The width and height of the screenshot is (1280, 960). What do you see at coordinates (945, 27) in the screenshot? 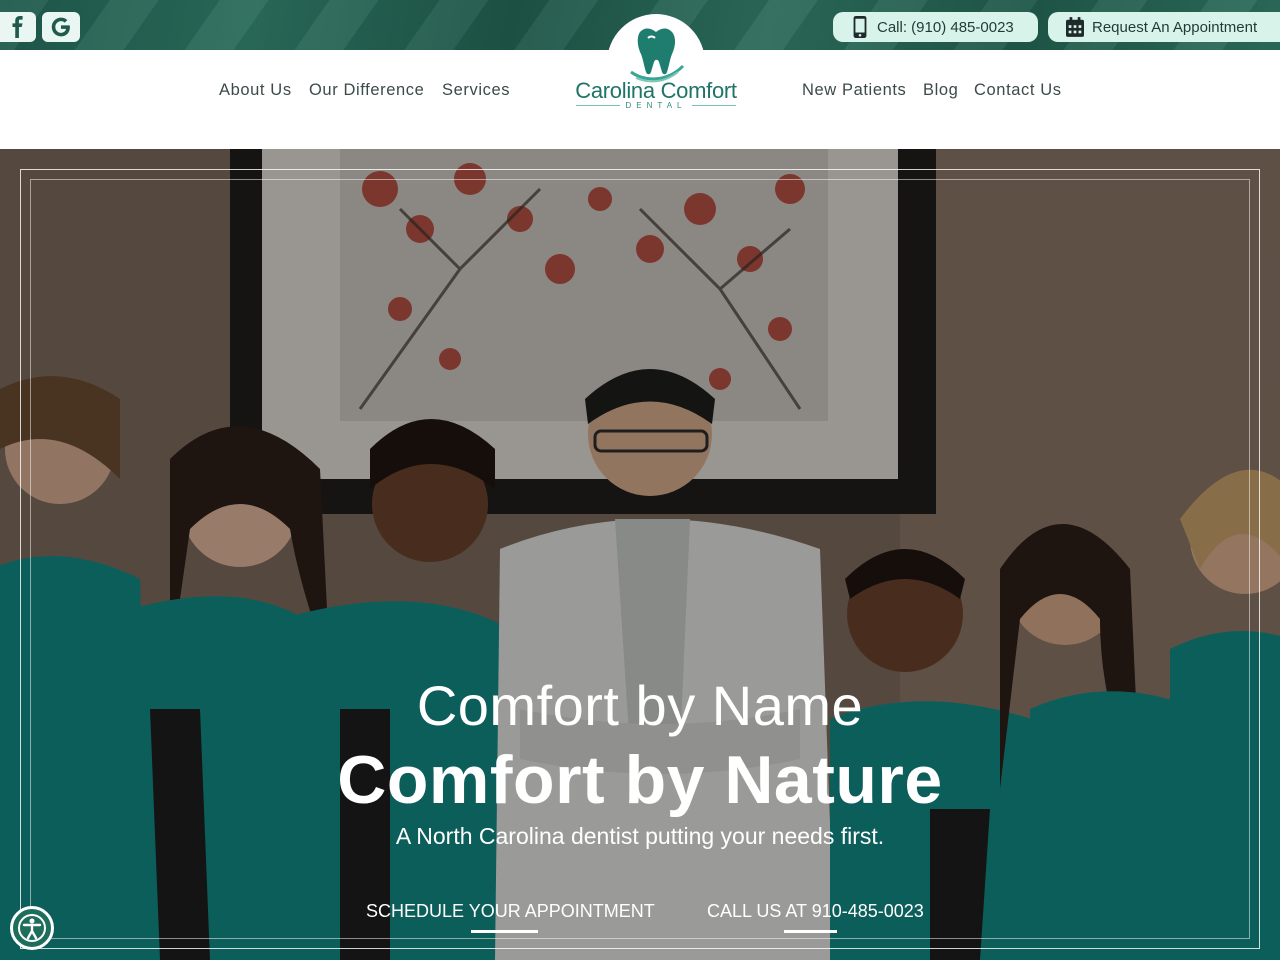
I see `call-label: Call: (910) 485-0023` at bounding box center [945, 27].